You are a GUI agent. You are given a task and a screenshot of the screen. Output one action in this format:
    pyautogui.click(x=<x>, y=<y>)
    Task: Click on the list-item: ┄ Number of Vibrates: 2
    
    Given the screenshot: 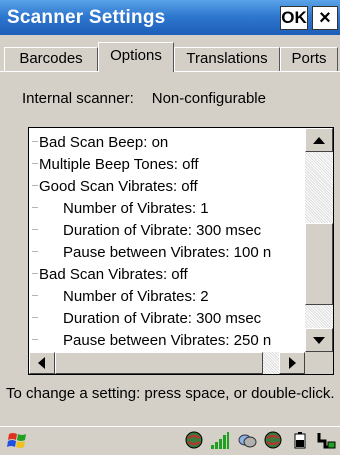 What is the action you would take?
    pyautogui.click(x=167, y=297)
    